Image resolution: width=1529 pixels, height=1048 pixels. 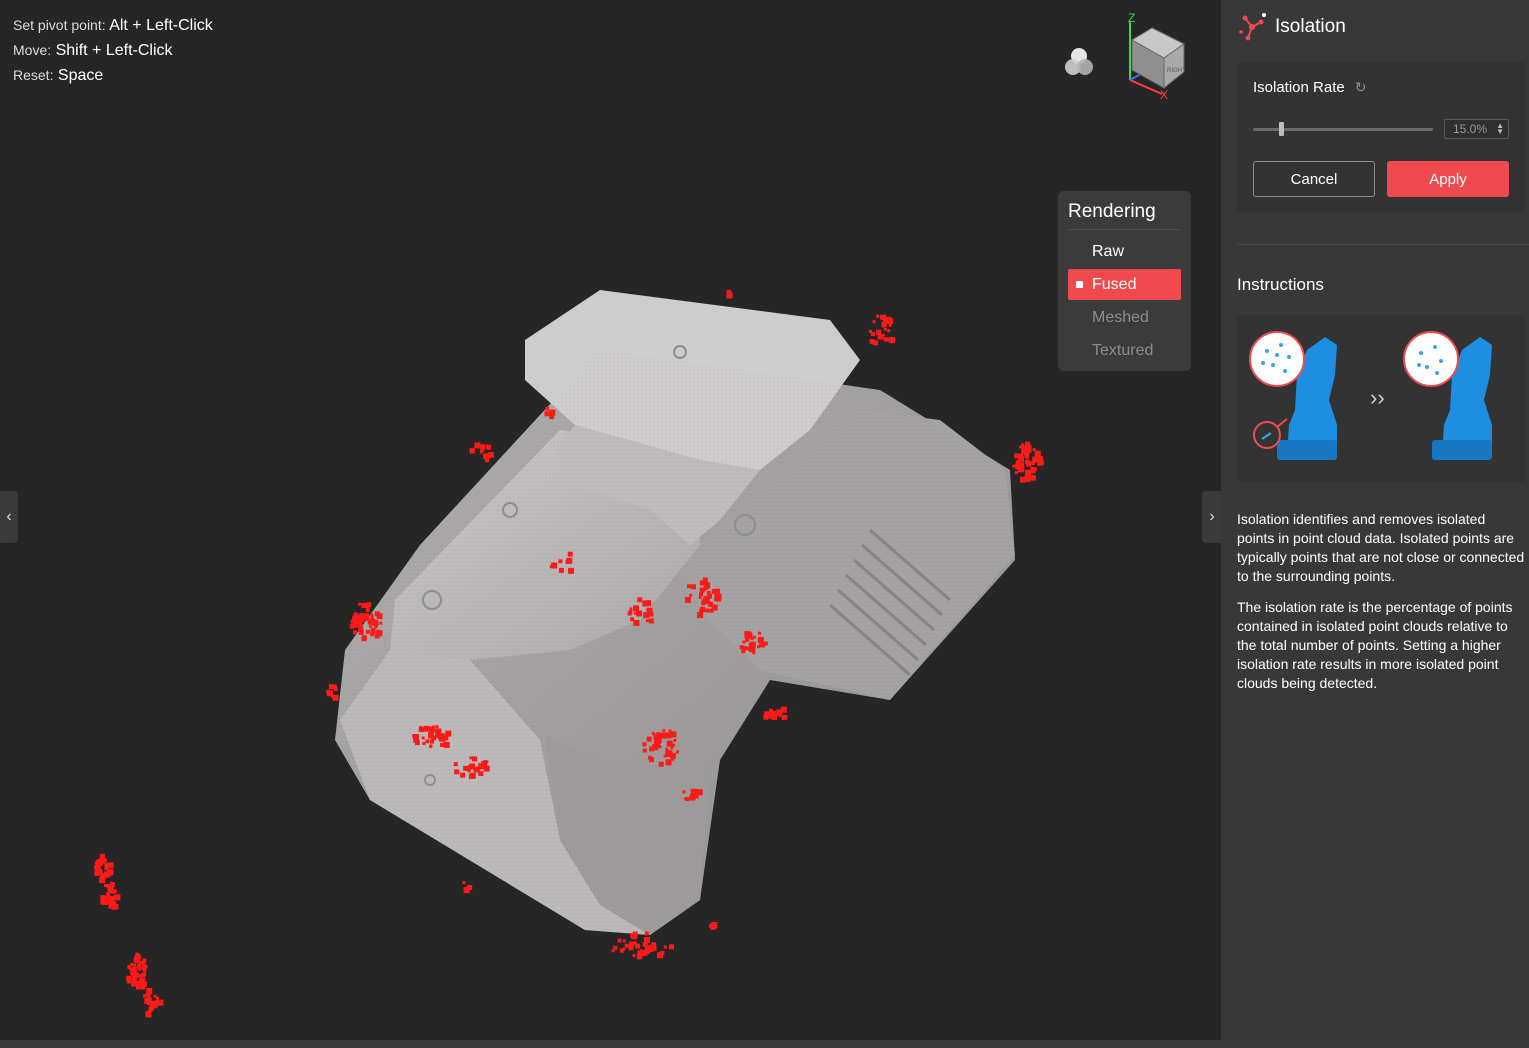 I want to click on spin-arrows-icon: ▲ ▼, so click(x=1500, y=129).